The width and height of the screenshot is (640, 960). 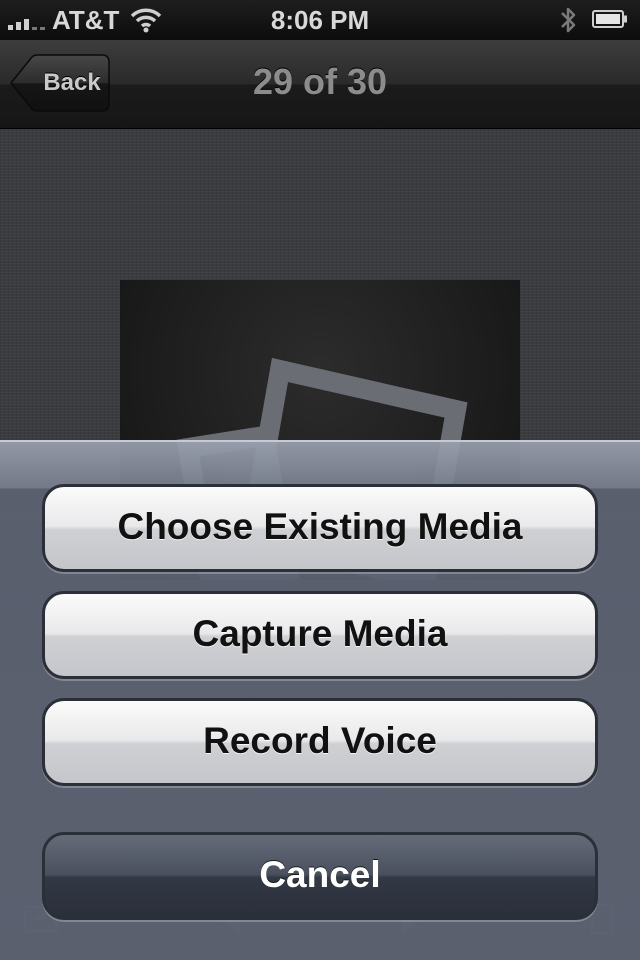 I want to click on bluetooth-icon, so click(x=568, y=20).